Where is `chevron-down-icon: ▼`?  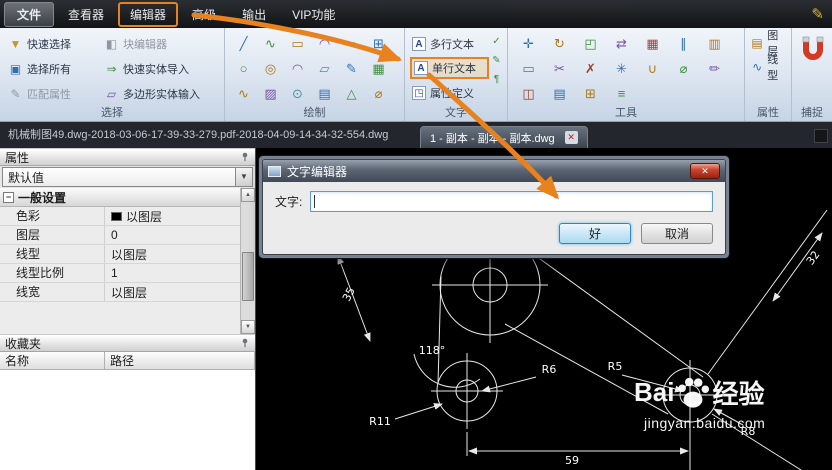 chevron-down-icon: ▼ is located at coordinates (243, 177).